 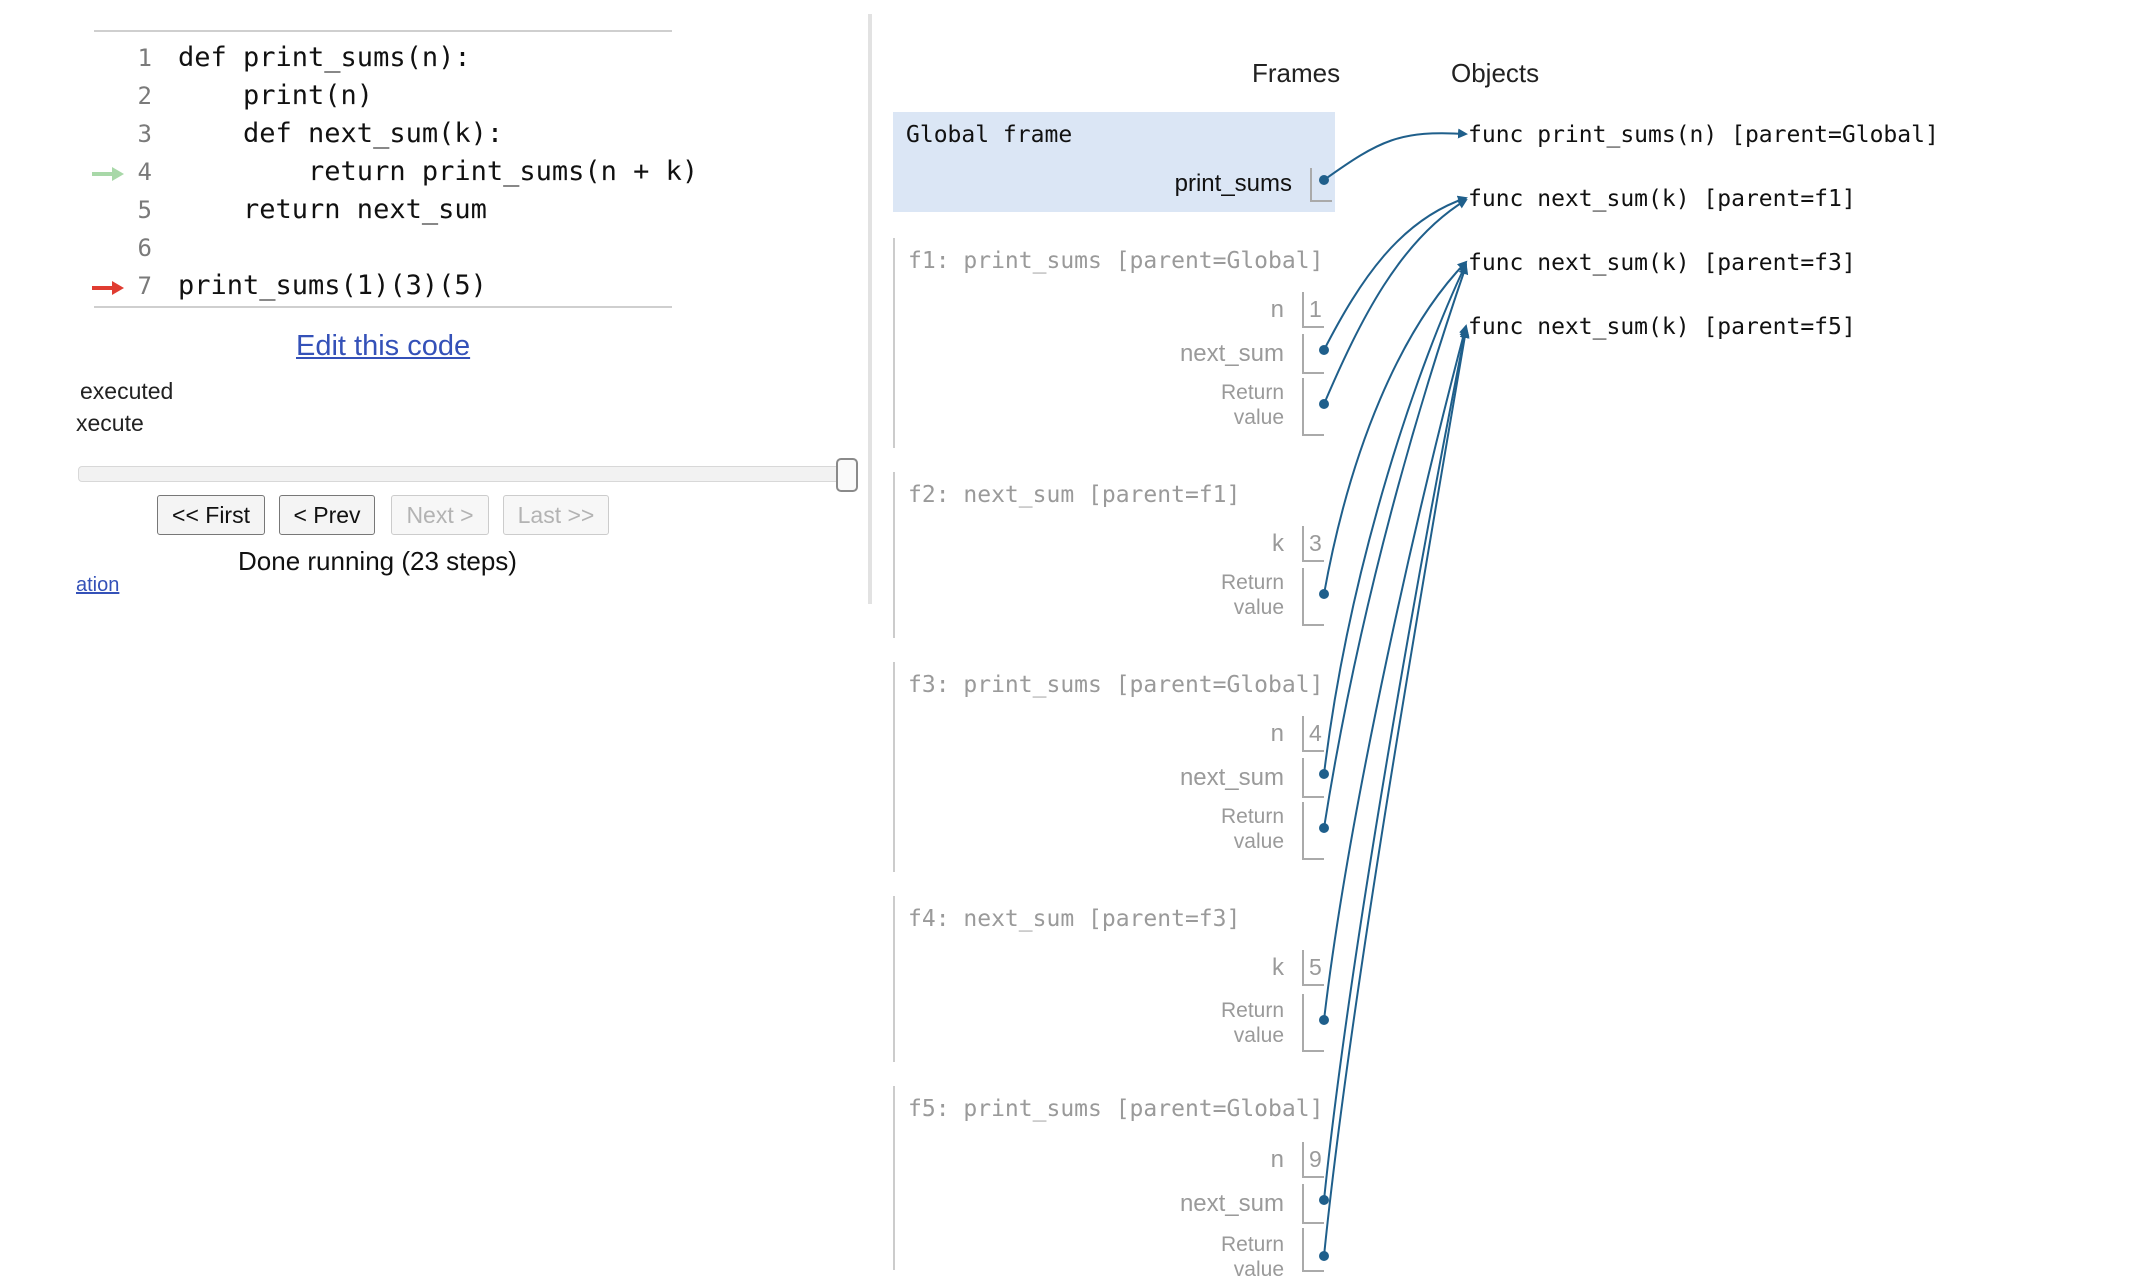 I want to click on pointer-arrows, so click(x=1394, y=694).